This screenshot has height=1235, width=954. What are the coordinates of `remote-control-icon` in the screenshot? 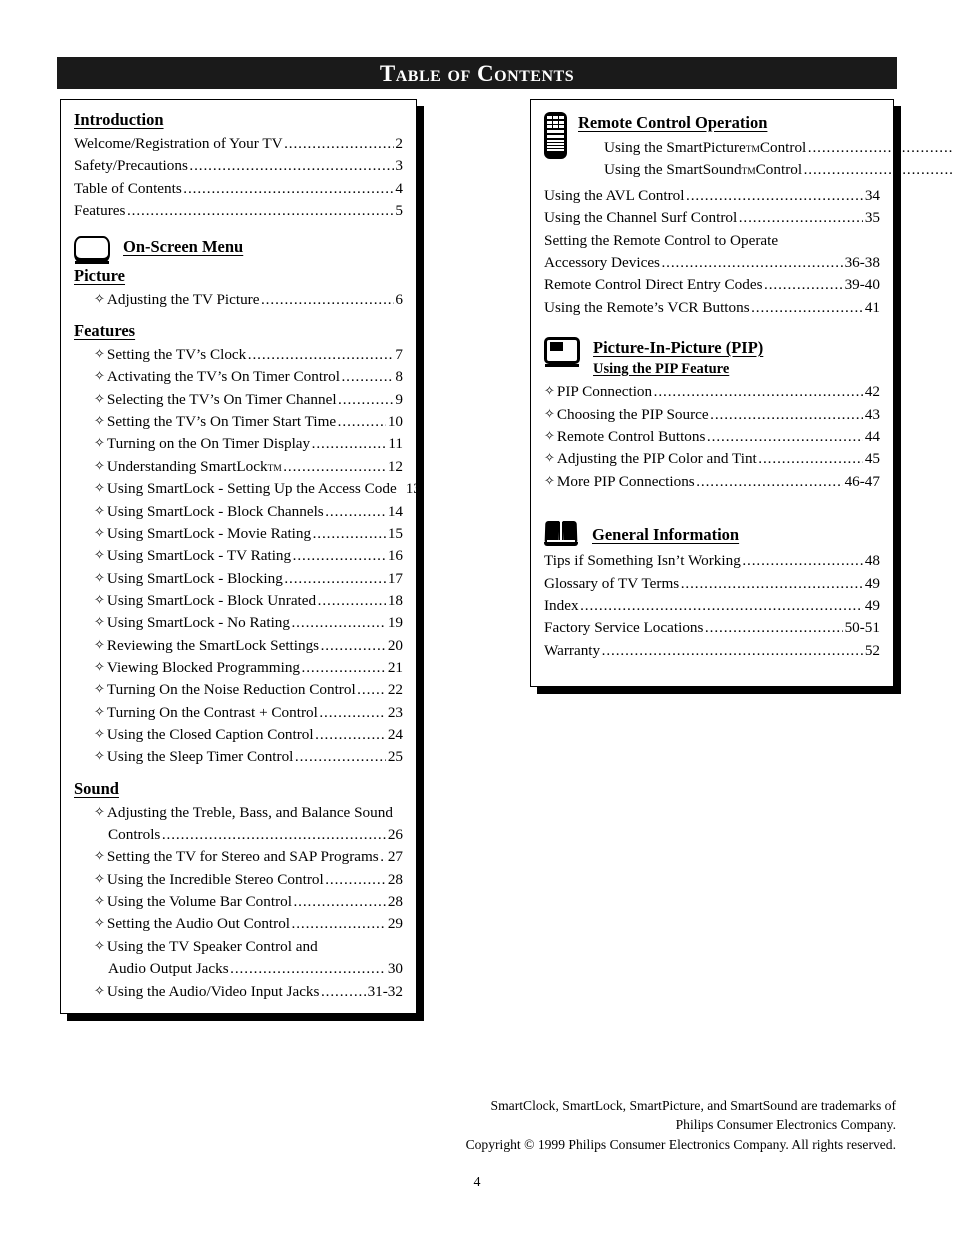 It's located at (555, 135).